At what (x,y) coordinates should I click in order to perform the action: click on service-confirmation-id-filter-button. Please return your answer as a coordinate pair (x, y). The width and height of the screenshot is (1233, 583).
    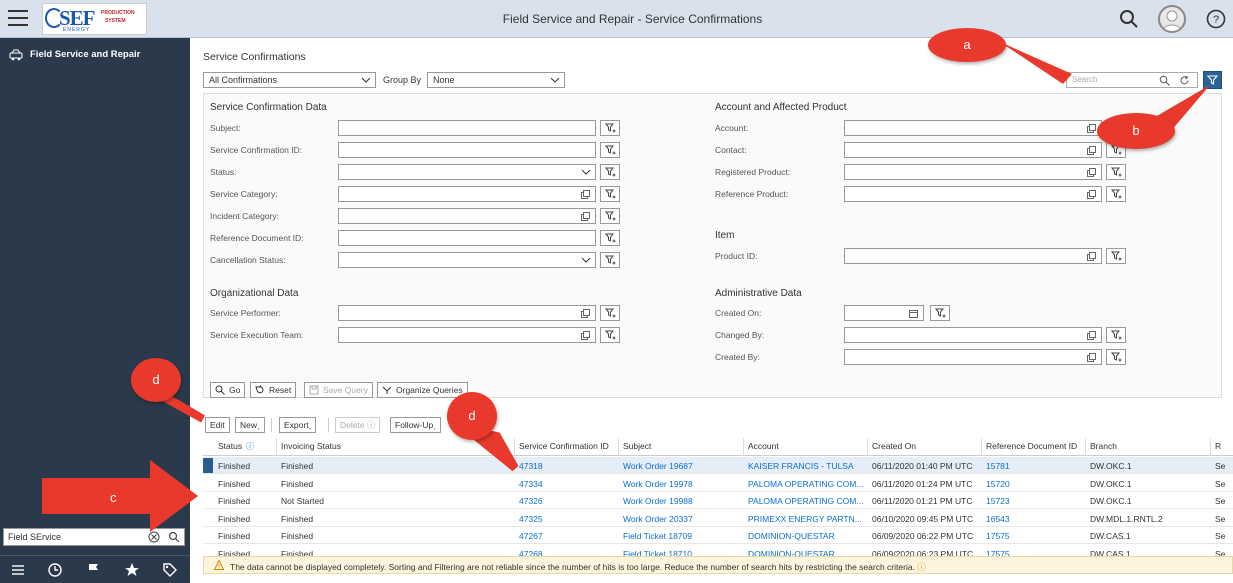
    Looking at the image, I should click on (610, 150).